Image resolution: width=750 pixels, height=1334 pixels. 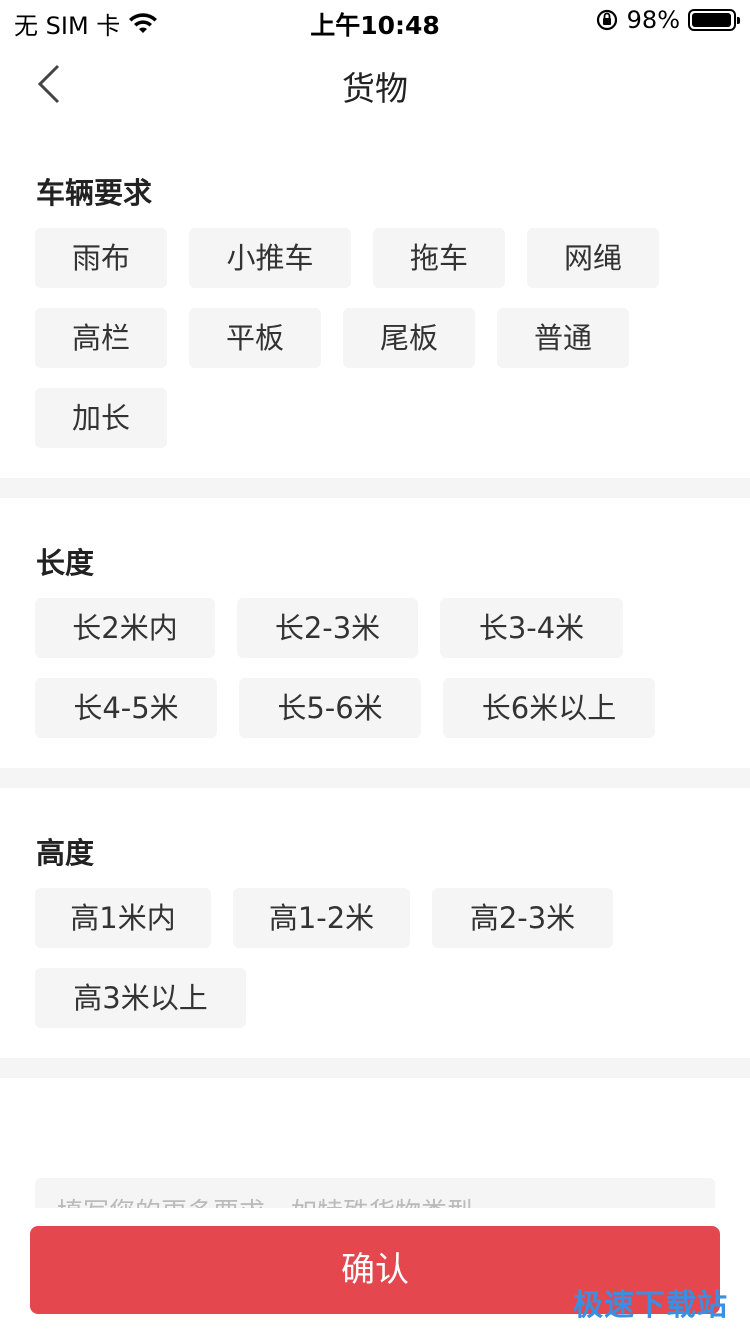 I want to click on tag-length-over-6m: 长6米以上, so click(x=549, y=708).